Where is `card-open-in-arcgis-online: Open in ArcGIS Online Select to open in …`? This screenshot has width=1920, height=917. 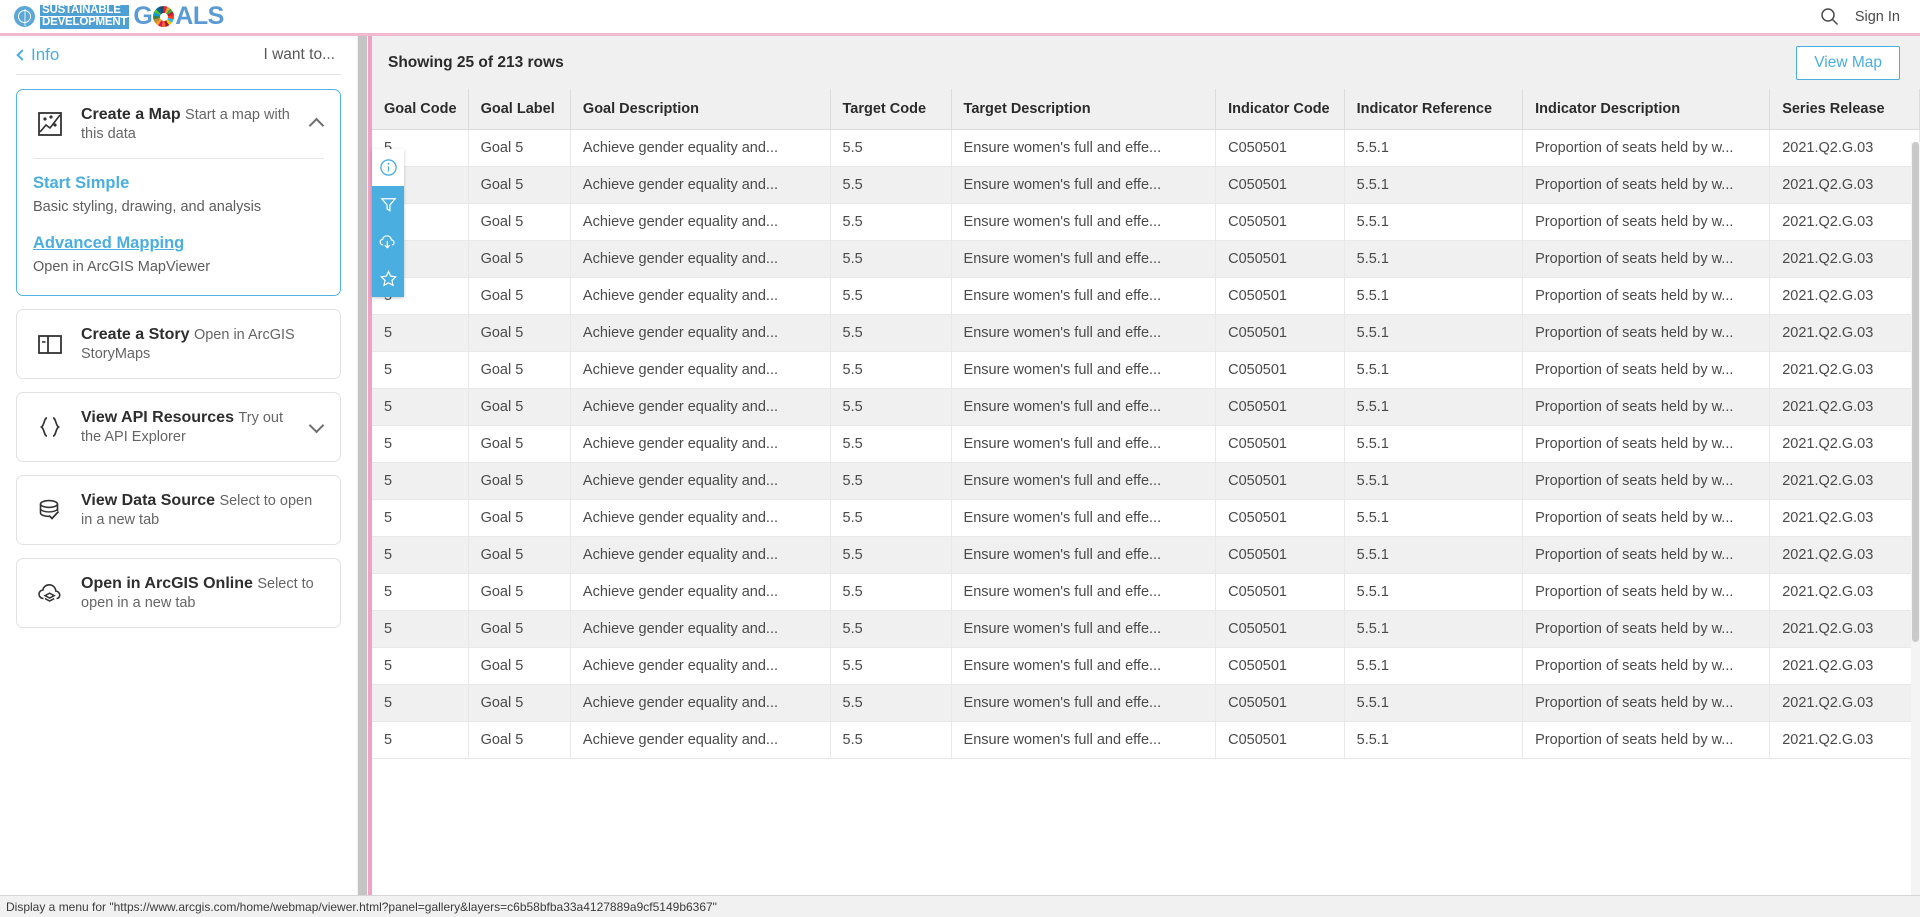
card-open-in-arcgis-online: Open in ArcGIS Online Select to open in … is located at coordinates (178, 593).